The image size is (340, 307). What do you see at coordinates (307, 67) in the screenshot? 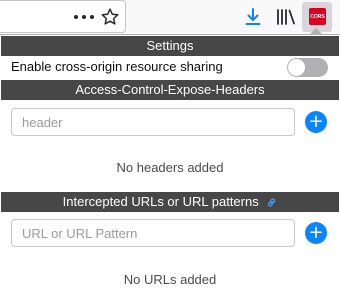
I see `cors-toggle-switch` at bounding box center [307, 67].